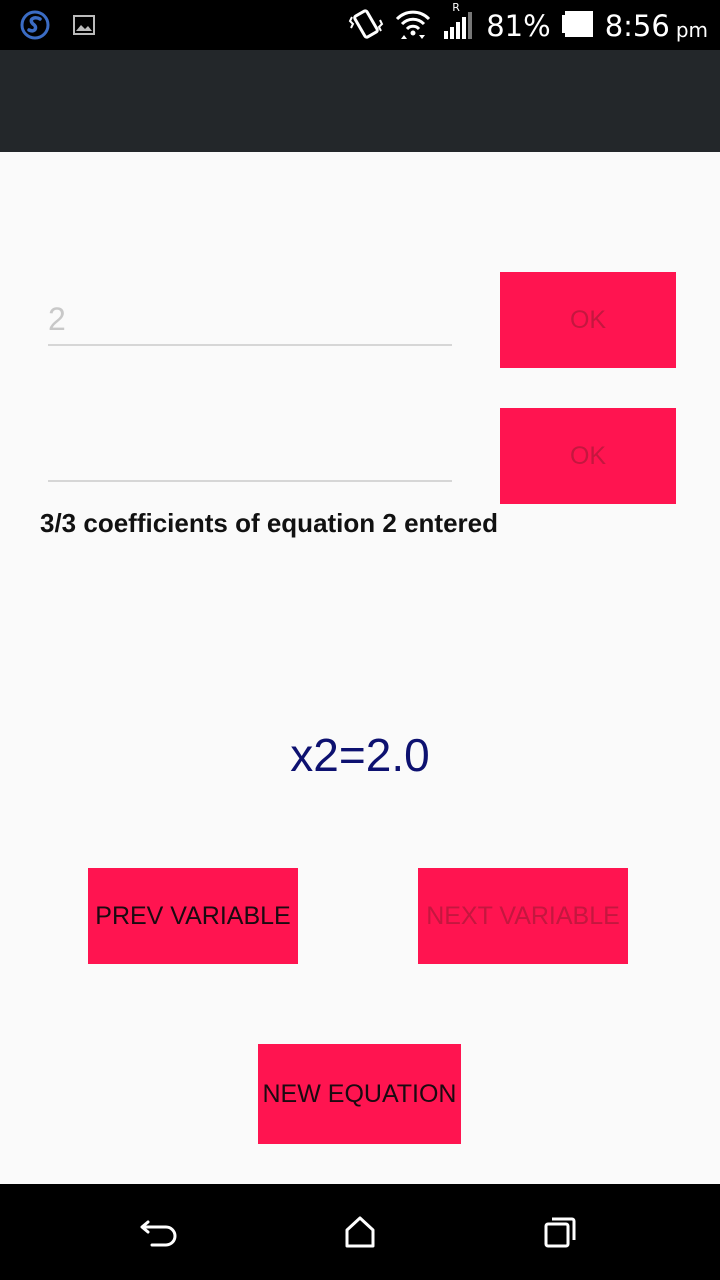 This screenshot has height=1280, width=720. Describe the element at coordinates (518, 26) in the screenshot. I see `battery-percent: 81%` at that location.